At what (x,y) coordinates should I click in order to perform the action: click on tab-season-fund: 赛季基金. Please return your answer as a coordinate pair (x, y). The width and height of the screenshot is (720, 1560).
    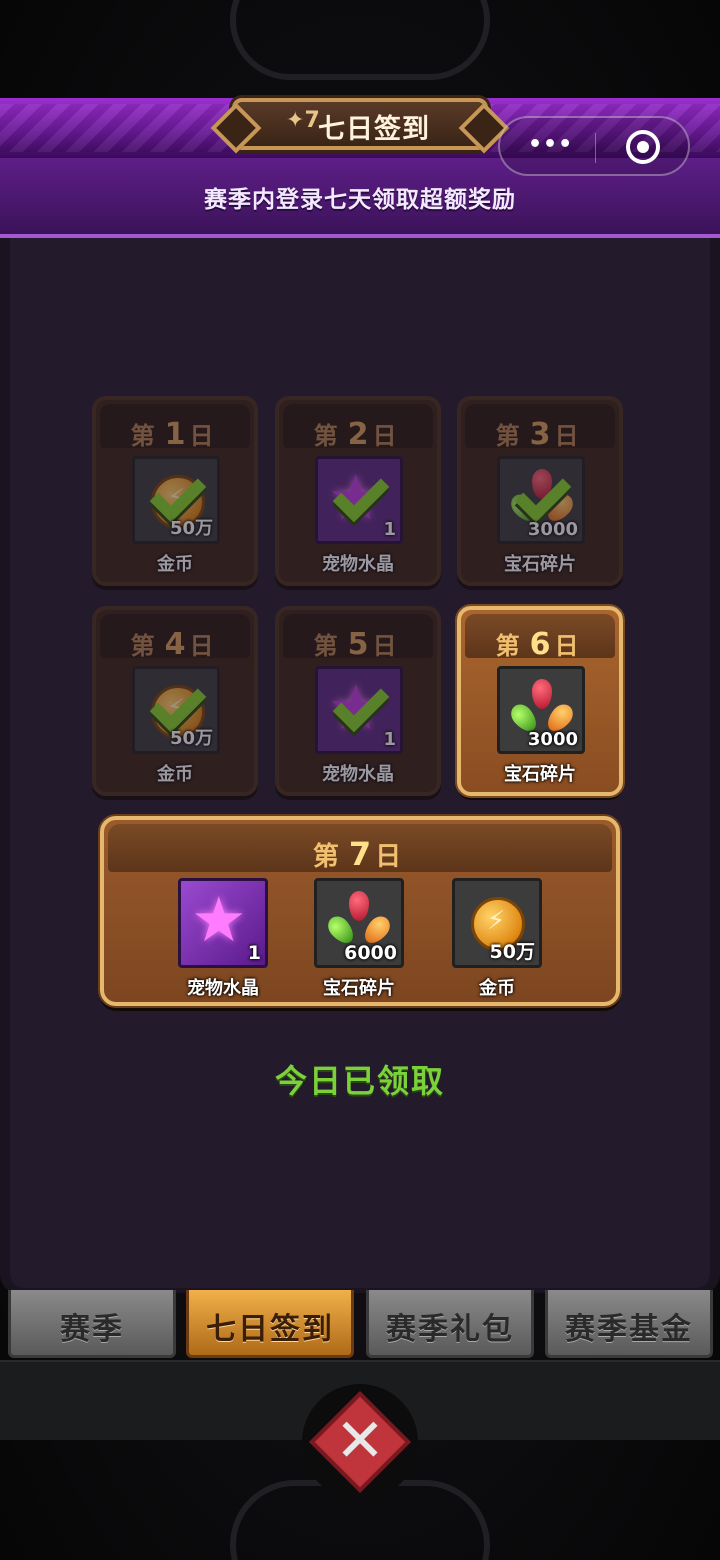
    Looking at the image, I should click on (629, 1324).